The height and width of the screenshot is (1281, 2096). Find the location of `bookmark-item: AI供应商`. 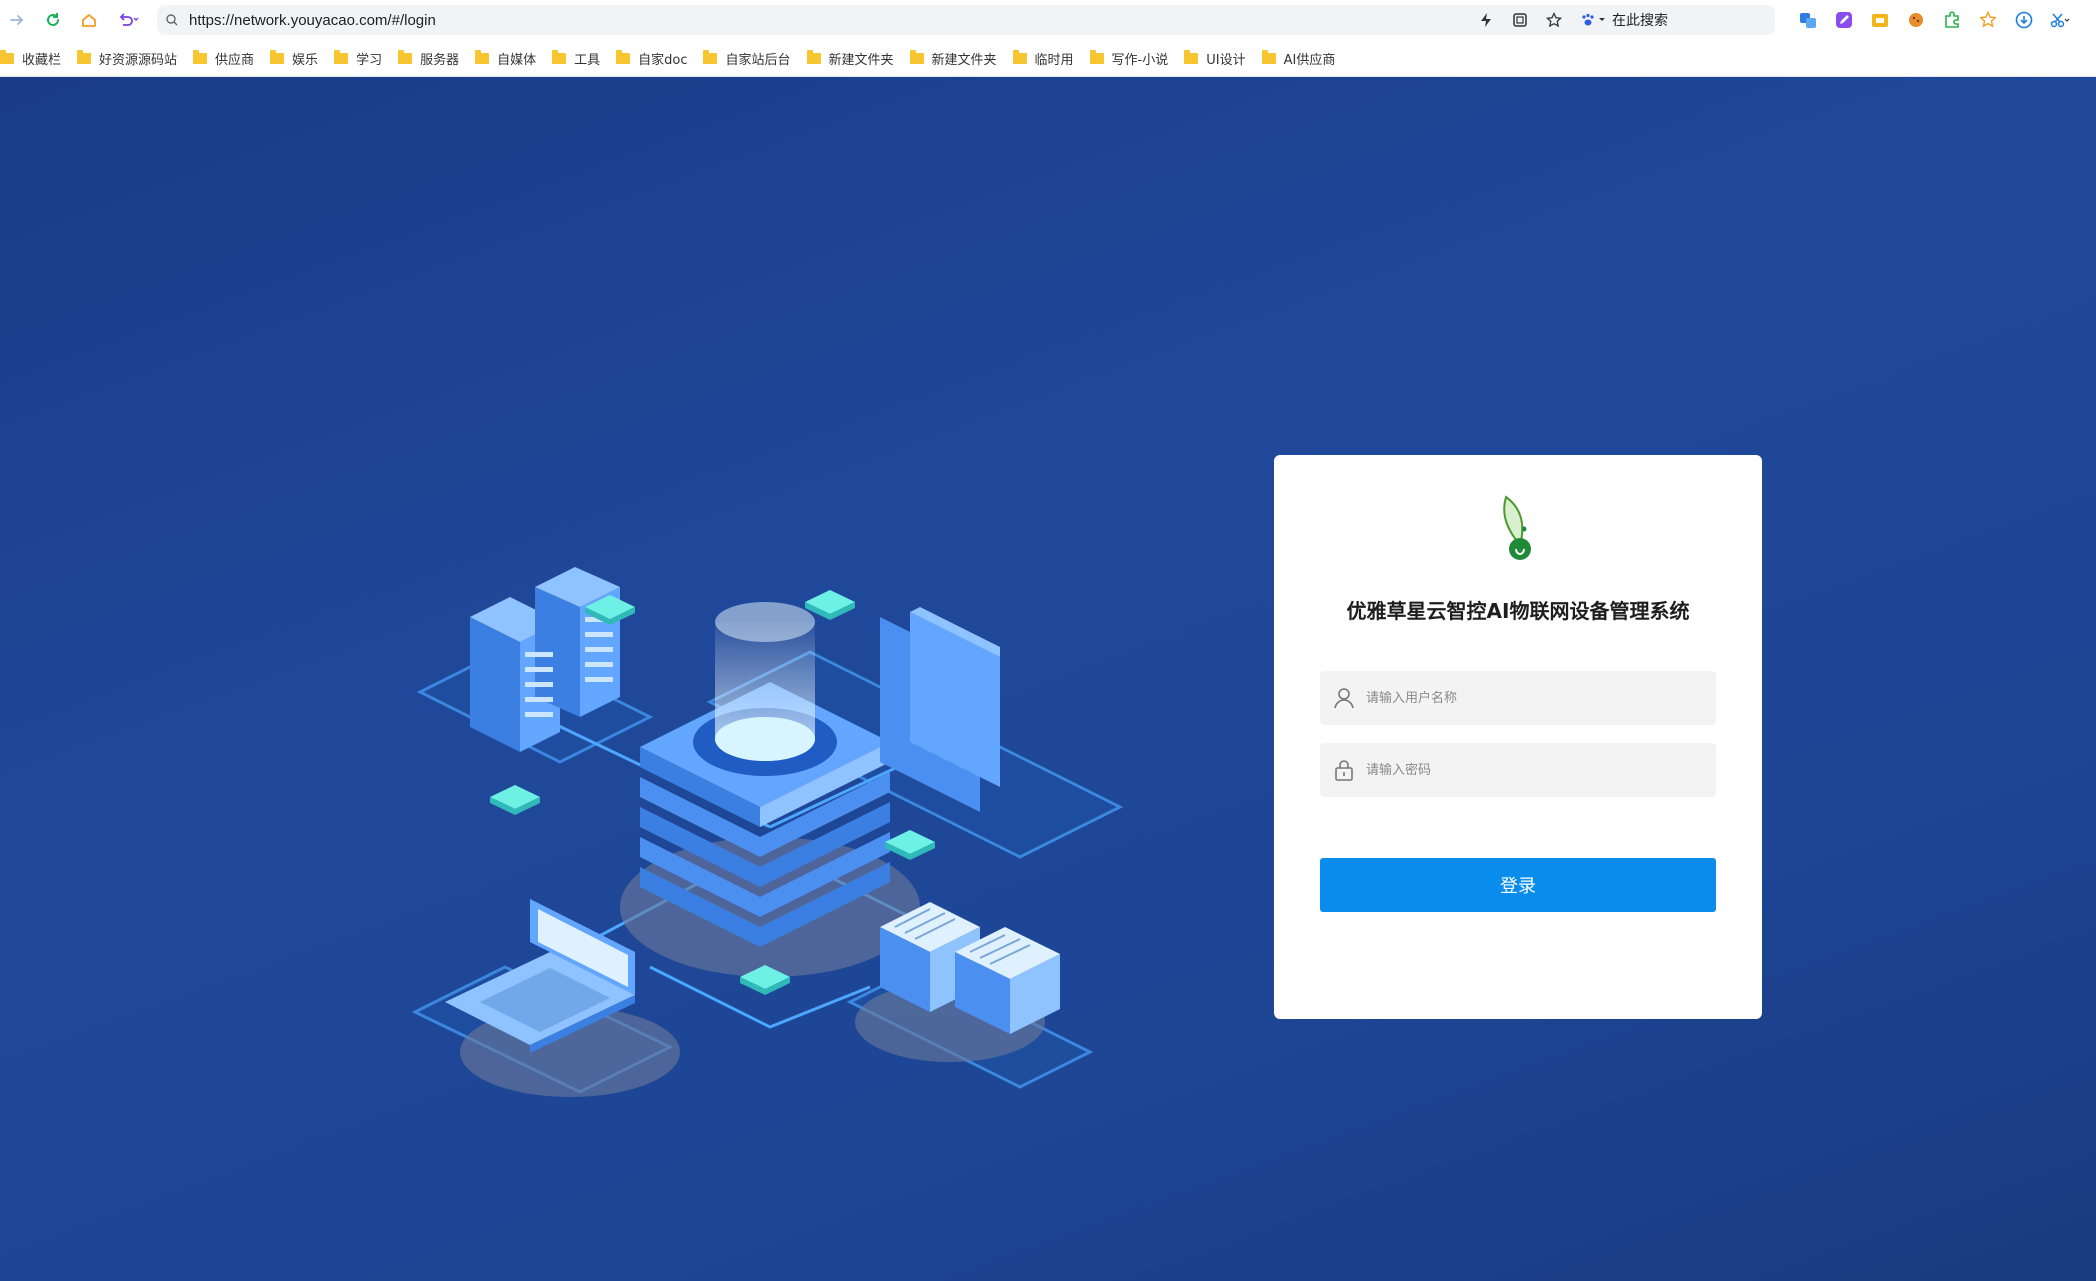

bookmark-item: AI供应商 is located at coordinates (1301, 58).